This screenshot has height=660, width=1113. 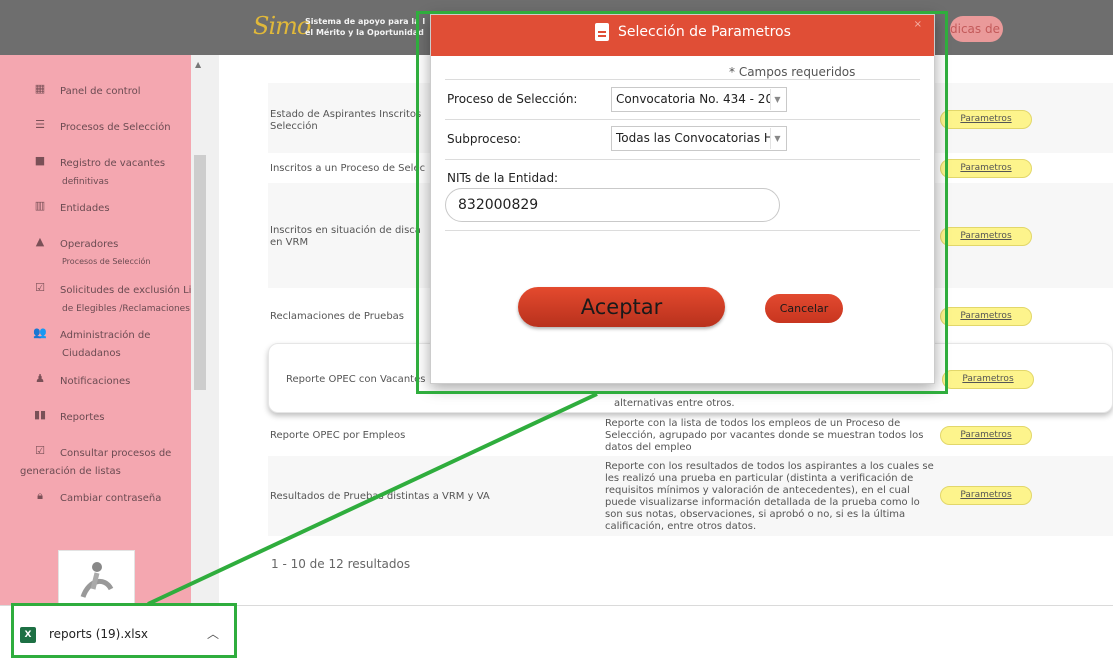 What do you see at coordinates (372, 499) in the screenshot?
I see `annotation-line` at bounding box center [372, 499].